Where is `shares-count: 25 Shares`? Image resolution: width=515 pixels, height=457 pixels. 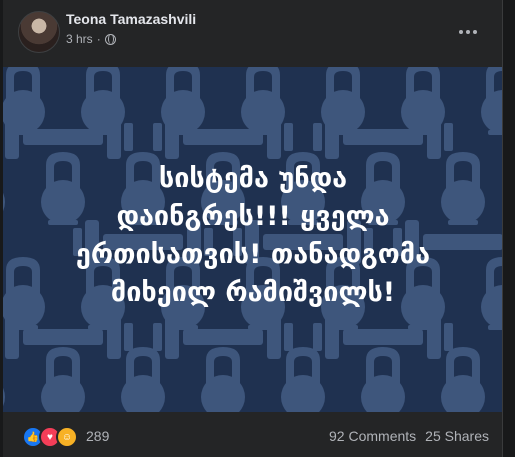 shares-count: 25 Shares is located at coordinates (457, 436).